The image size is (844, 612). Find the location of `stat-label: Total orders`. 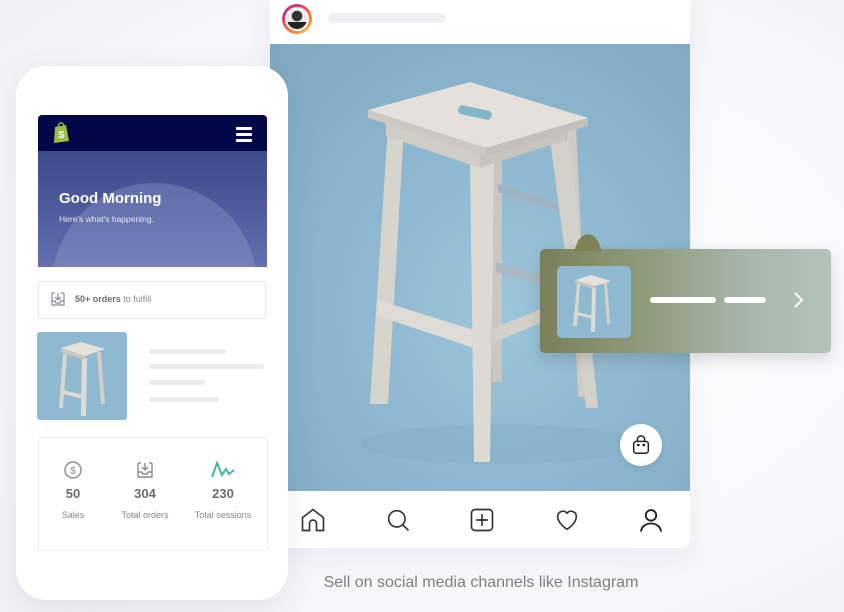

stat-label: Total orders is located at coordinates (145, 515).